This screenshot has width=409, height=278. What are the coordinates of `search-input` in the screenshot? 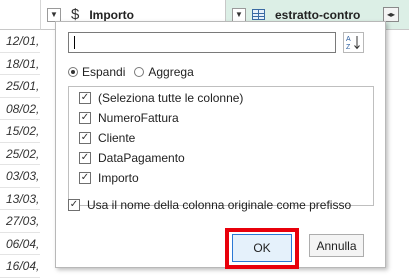 It's located at (202, 42).